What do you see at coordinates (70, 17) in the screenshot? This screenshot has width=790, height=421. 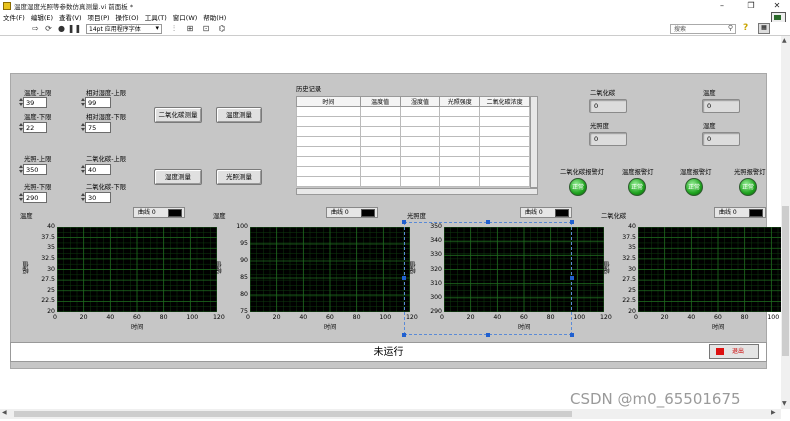 I see `menu-view: 查看(V)` at bounding box center [70, 17].